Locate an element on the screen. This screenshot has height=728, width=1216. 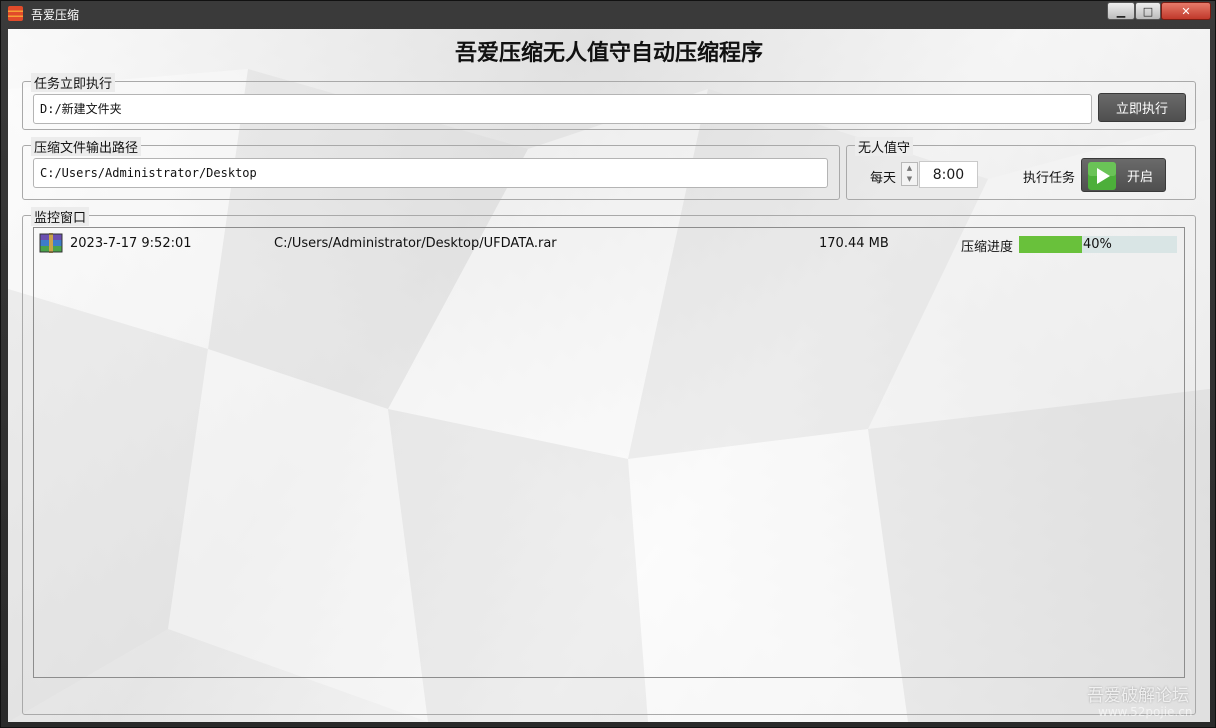
close-button: ✕ is located at coordinates (1186, 11).